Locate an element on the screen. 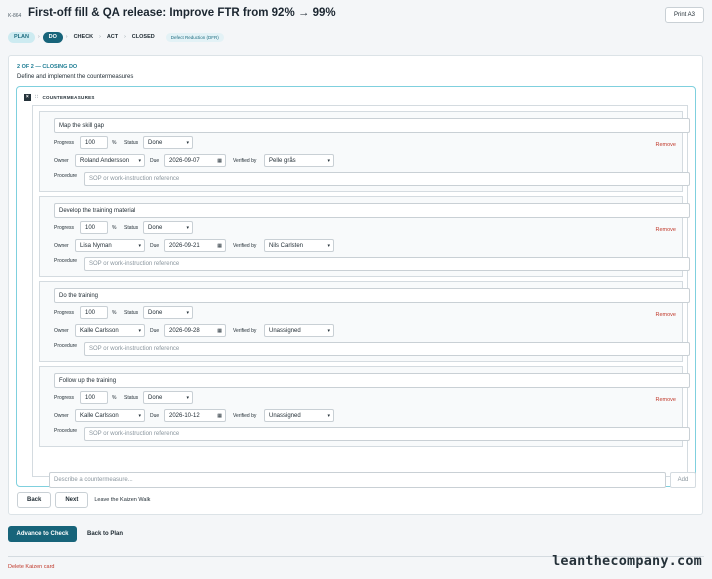 The width and height of the screenshot is (712, 579). leave-walk-link: Leave the Kaizen Walk is located at coordinates (122, 500).